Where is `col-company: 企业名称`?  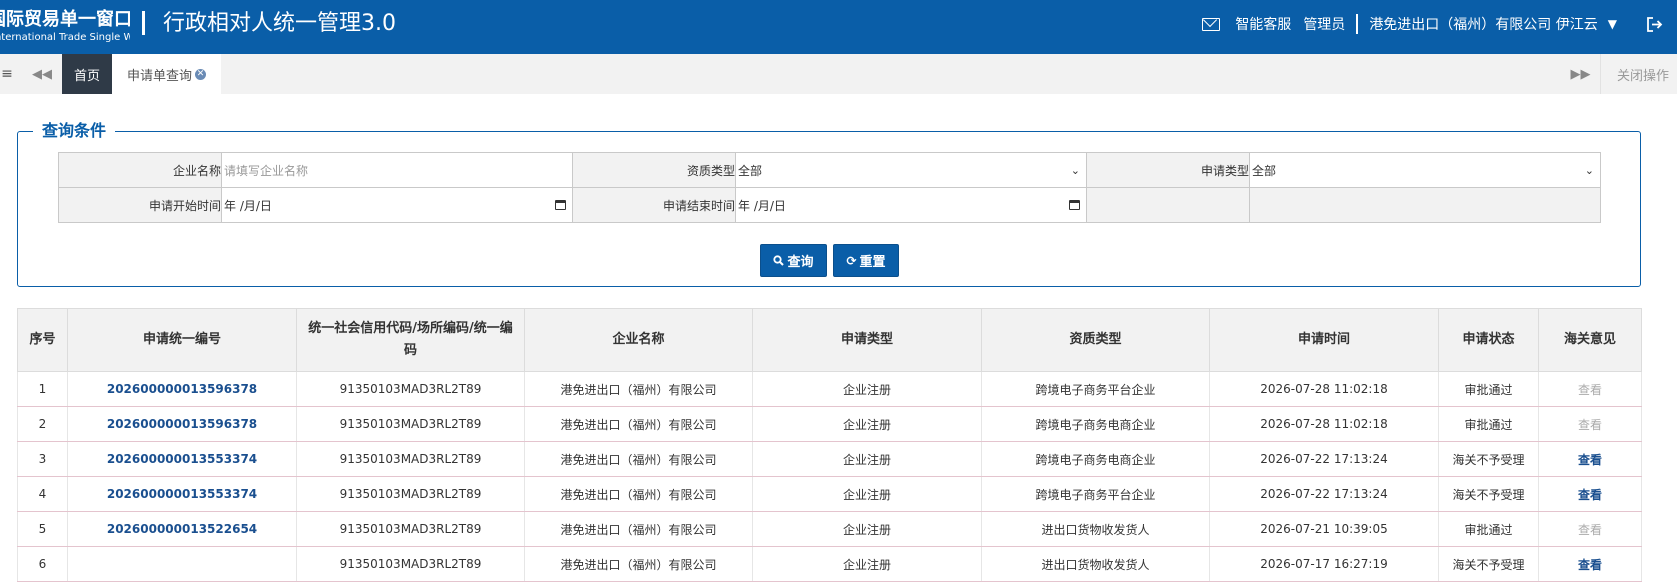
col-company: 企业名称 is located at coordinates (638, 340).